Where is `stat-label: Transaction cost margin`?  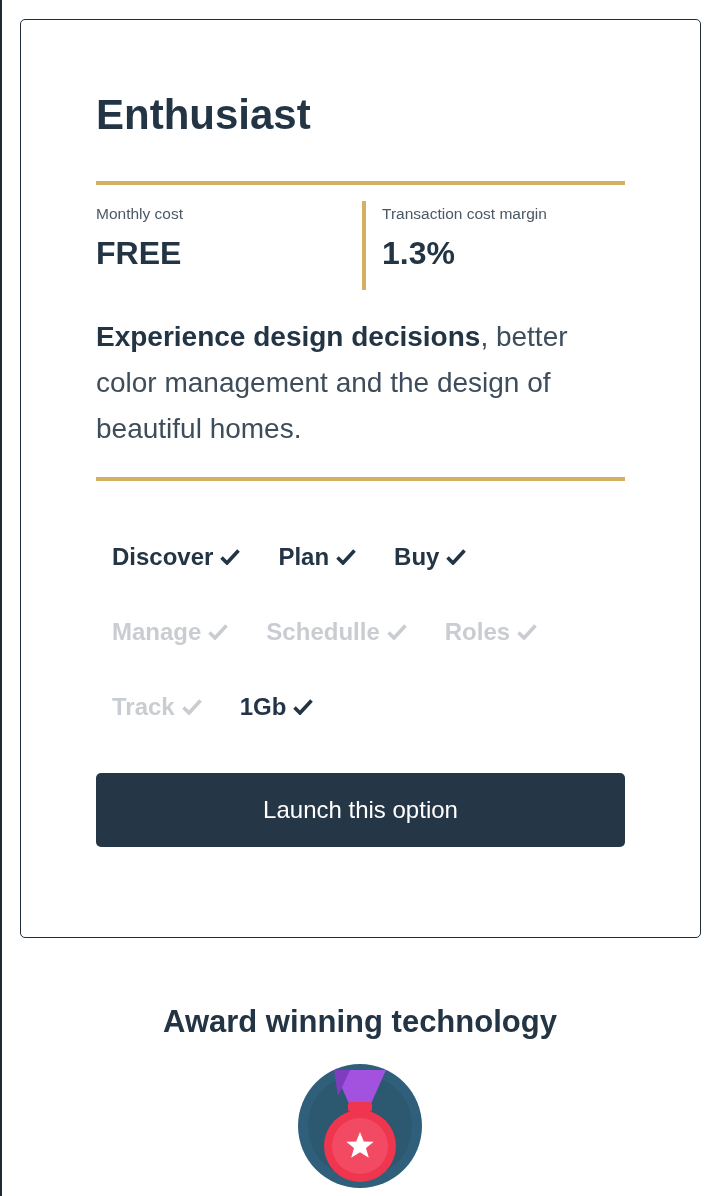
stat-label: Transaction cost margin is located at coordinates (464, 214).